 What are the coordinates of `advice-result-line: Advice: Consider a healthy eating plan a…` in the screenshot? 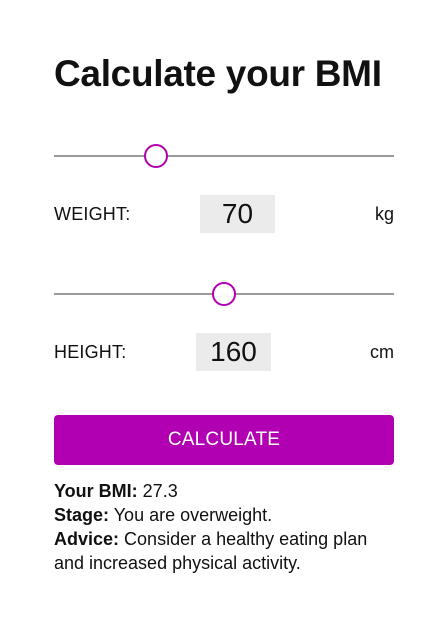 It's located at (226, 551).